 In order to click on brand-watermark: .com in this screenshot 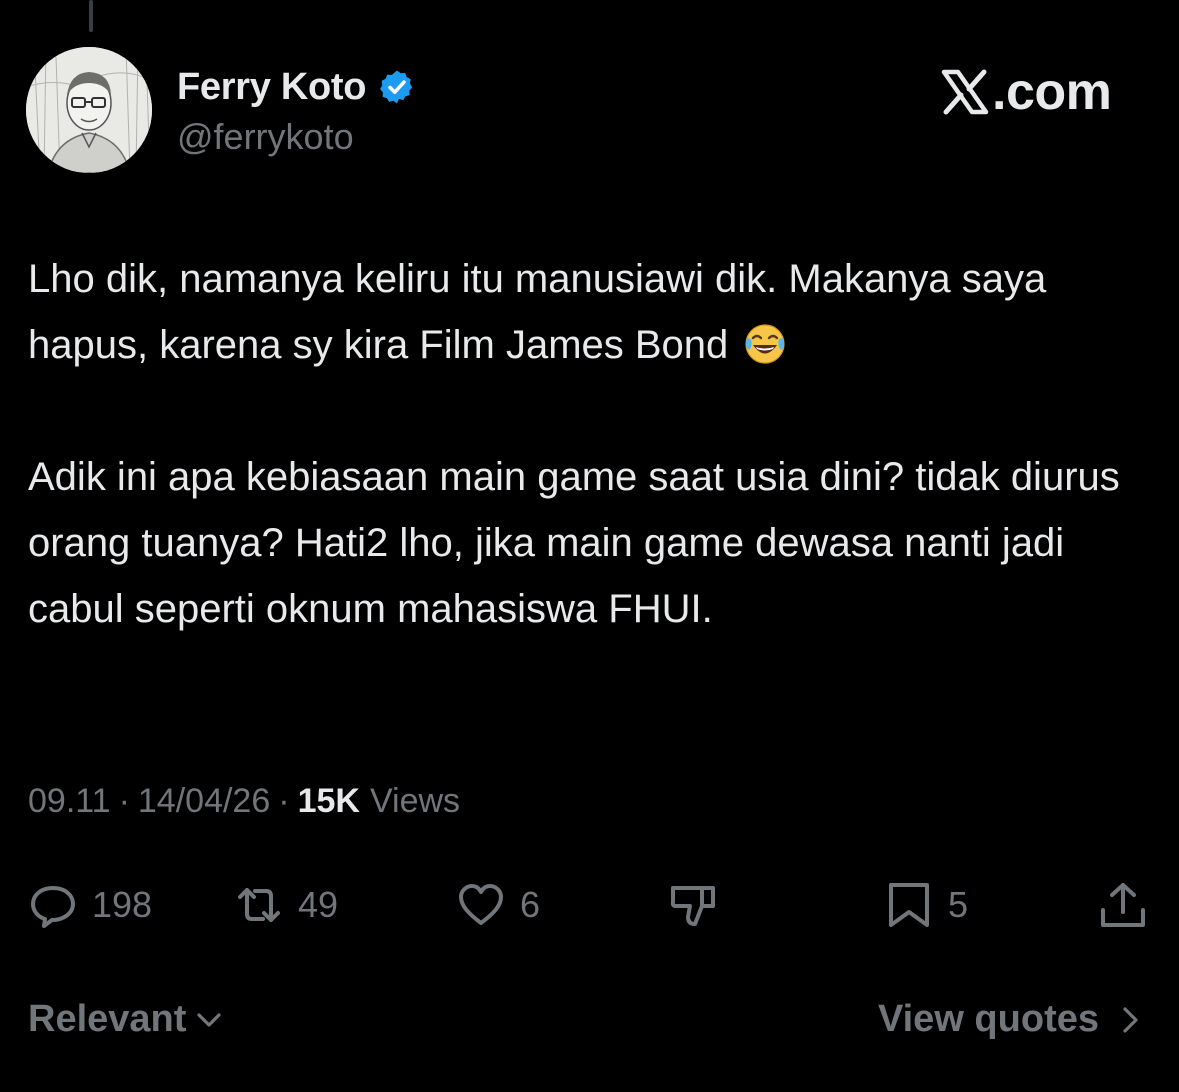, I will do `click(1026, 92)`.